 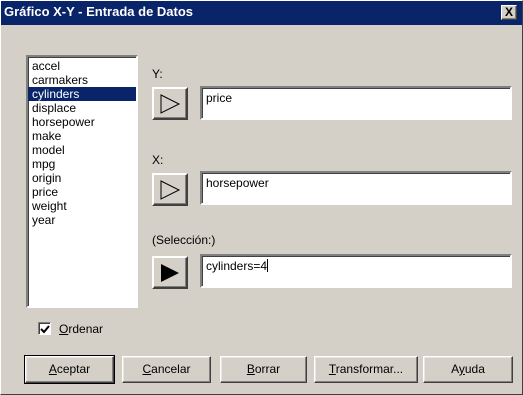 I want to click on list-item: year, so click(x=82, y=220).